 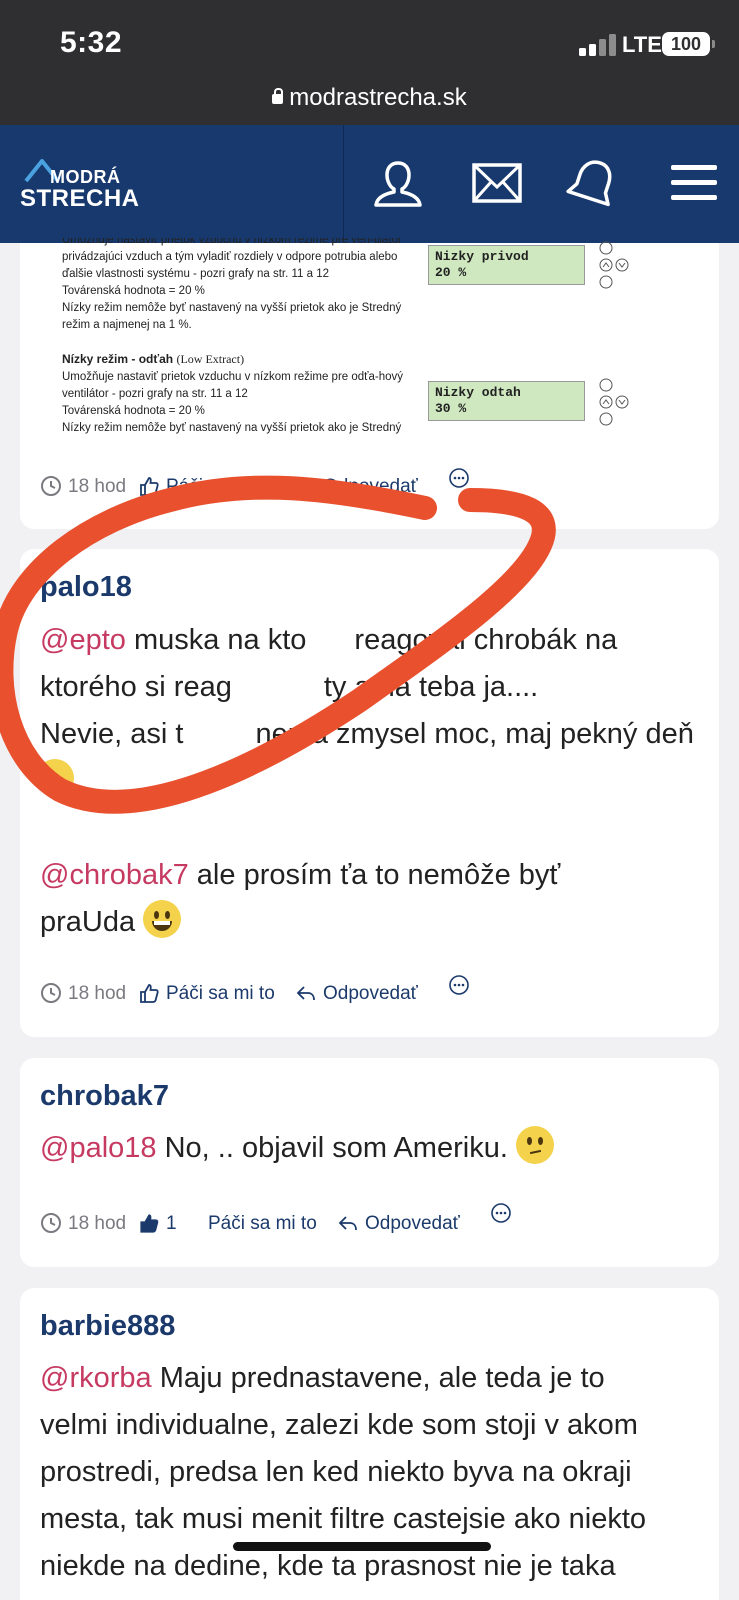 I want to click on site-logo: MODRÁ STRECHA, so click(x=80, y=185).